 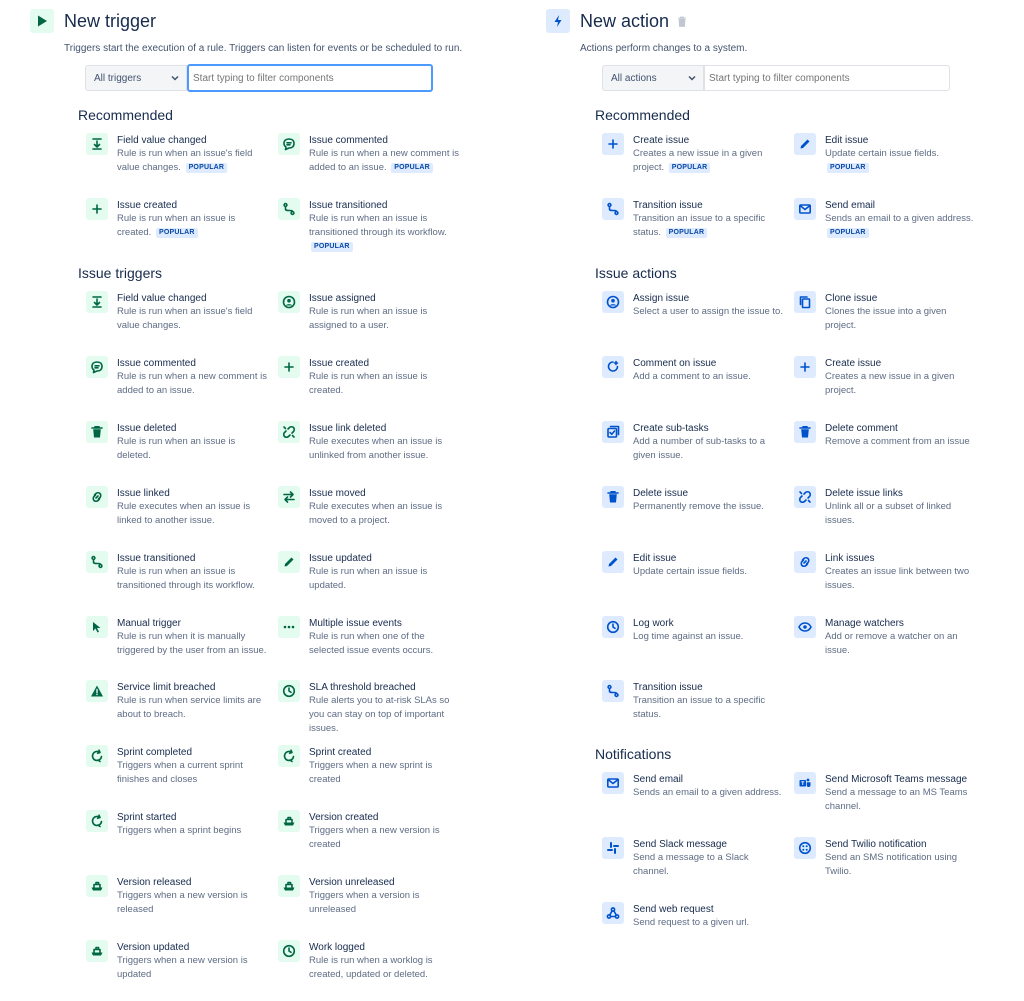 I want to click on component-description: Send a message to an MS Teams channel., so click(x=900, y=800).